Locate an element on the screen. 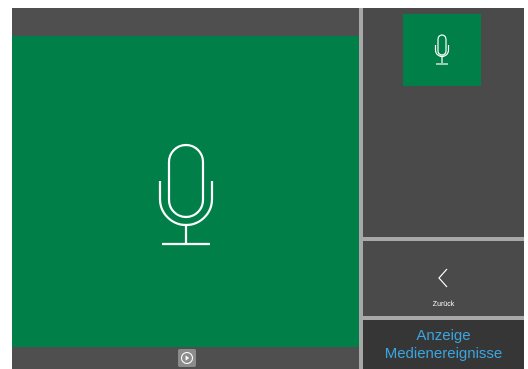 This screenshot has height=369, width=528. top-bar is located at coordinates (185, 22).